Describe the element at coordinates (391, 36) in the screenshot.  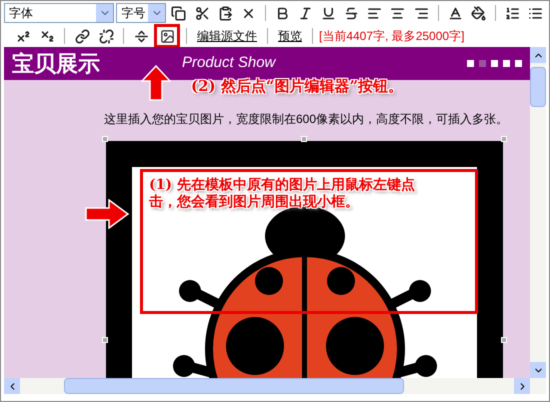
I see `character-counter: [当前4407字, 最多25000字]` at that location.